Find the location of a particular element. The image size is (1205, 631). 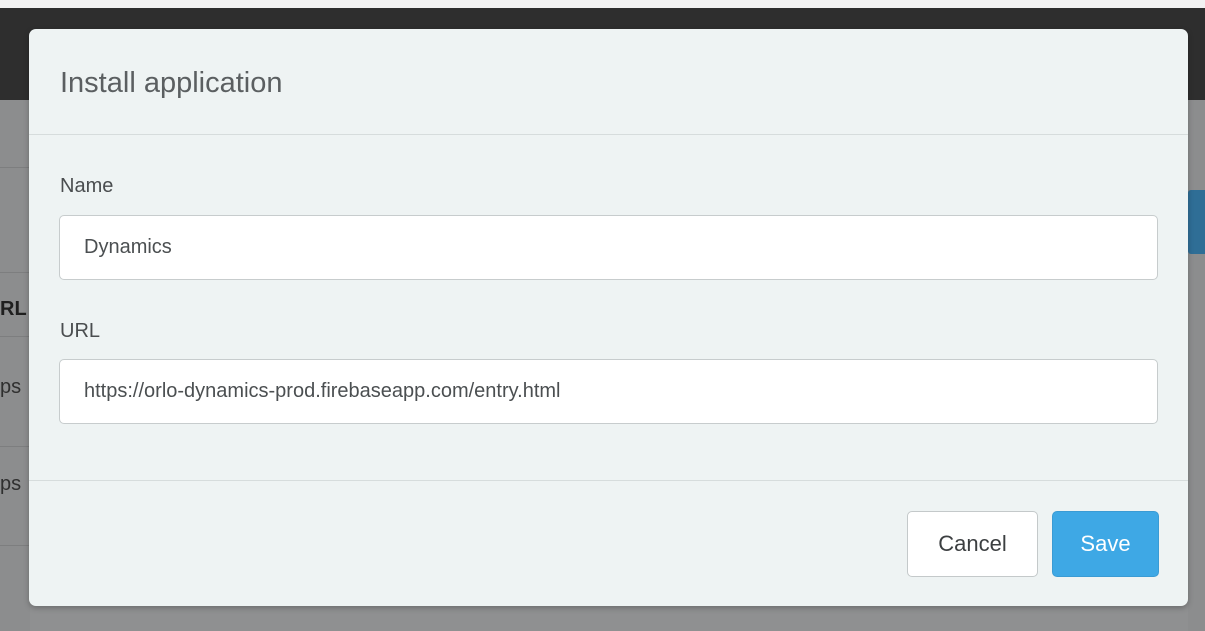

background-top-strip is located at coordinates (602, 4).